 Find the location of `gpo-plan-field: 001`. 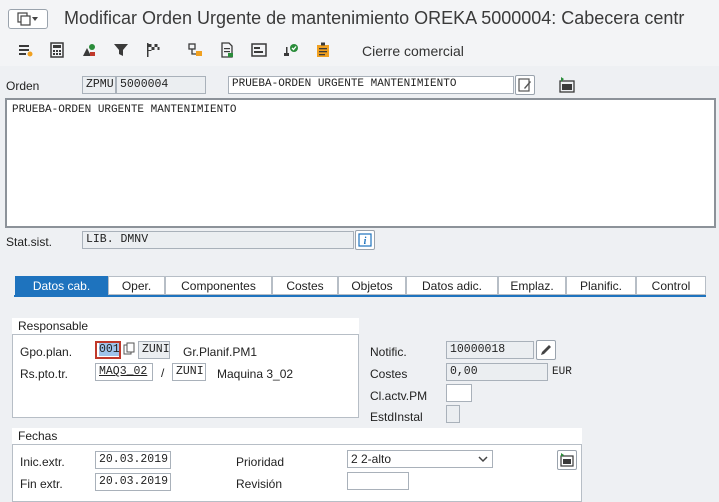

gpo-plan-field: 001 is located at coordinates (108, 350).